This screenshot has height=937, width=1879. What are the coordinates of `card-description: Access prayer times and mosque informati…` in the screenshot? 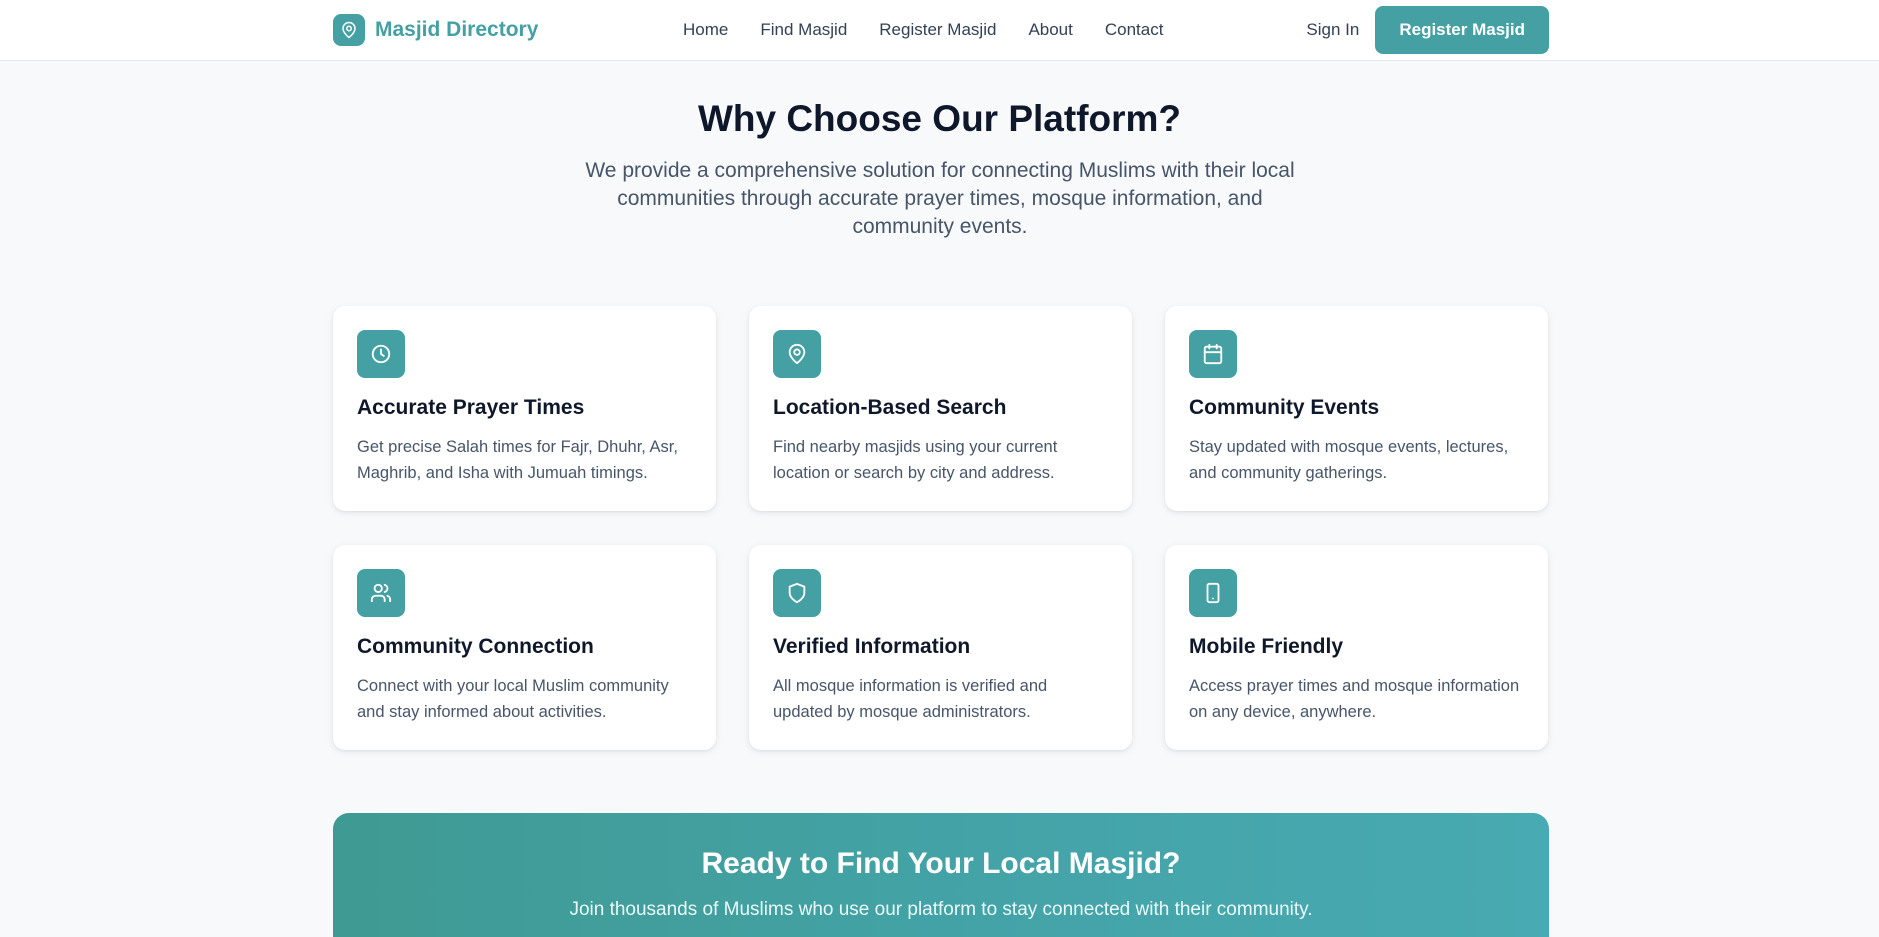 It's located at (1354, 699).